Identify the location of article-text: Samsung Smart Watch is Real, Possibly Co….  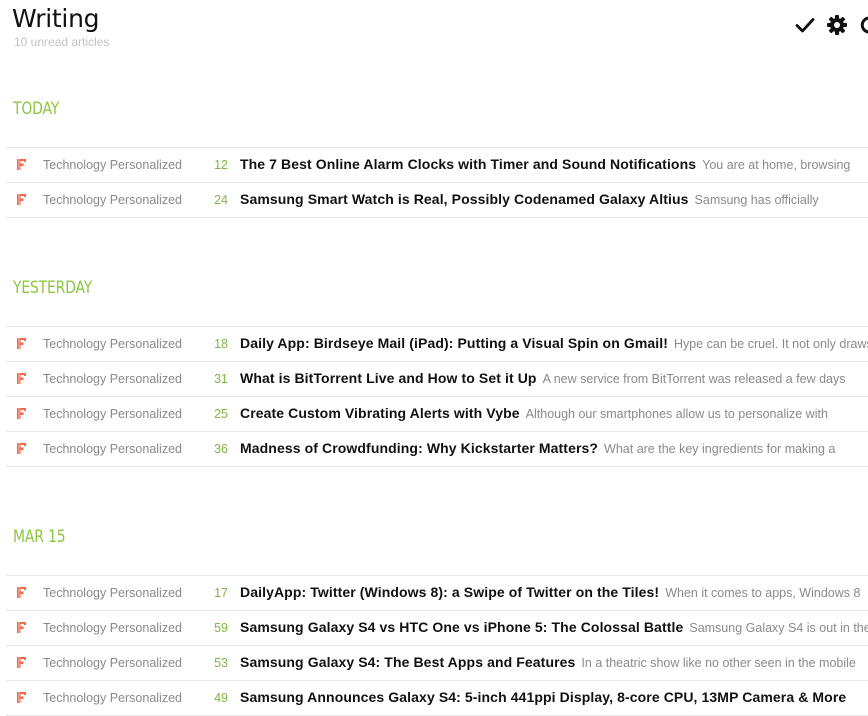
(554, 200).